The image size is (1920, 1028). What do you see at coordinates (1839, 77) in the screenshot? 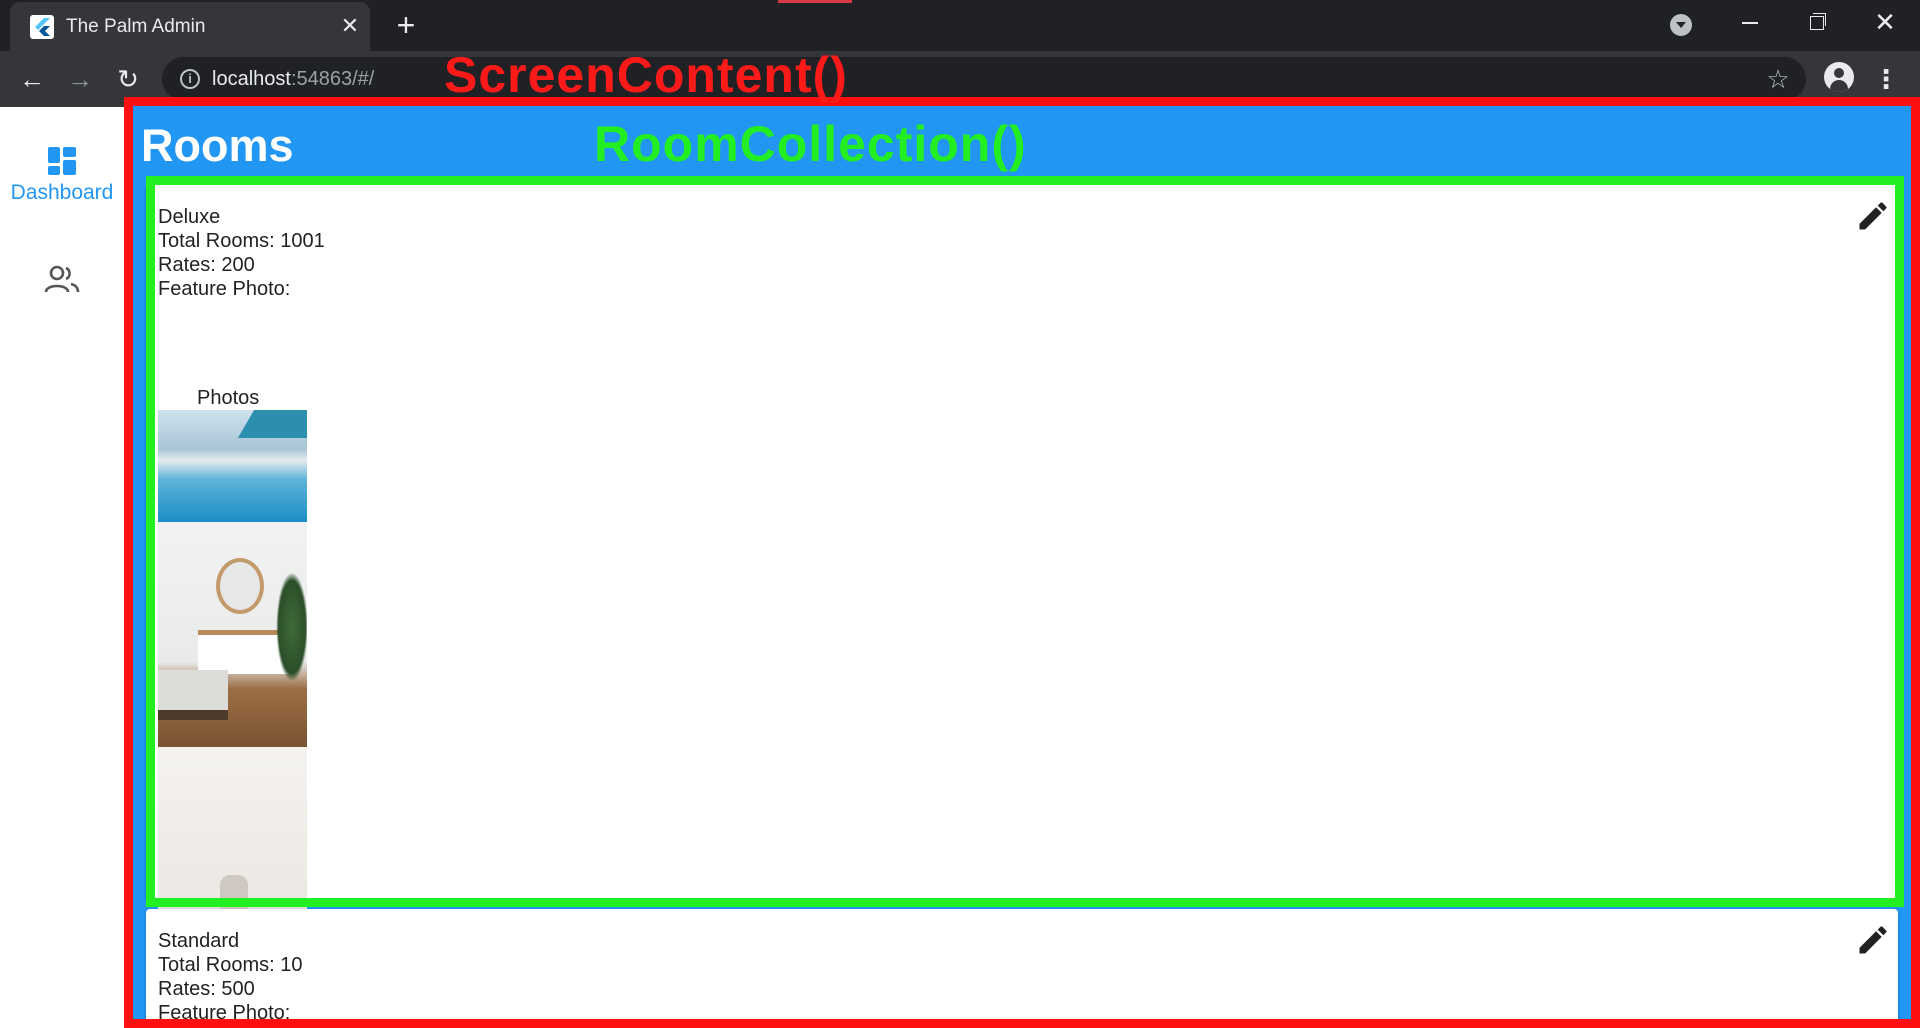
I see `profile-avatar-icon` at bounding box center [1839, 77].